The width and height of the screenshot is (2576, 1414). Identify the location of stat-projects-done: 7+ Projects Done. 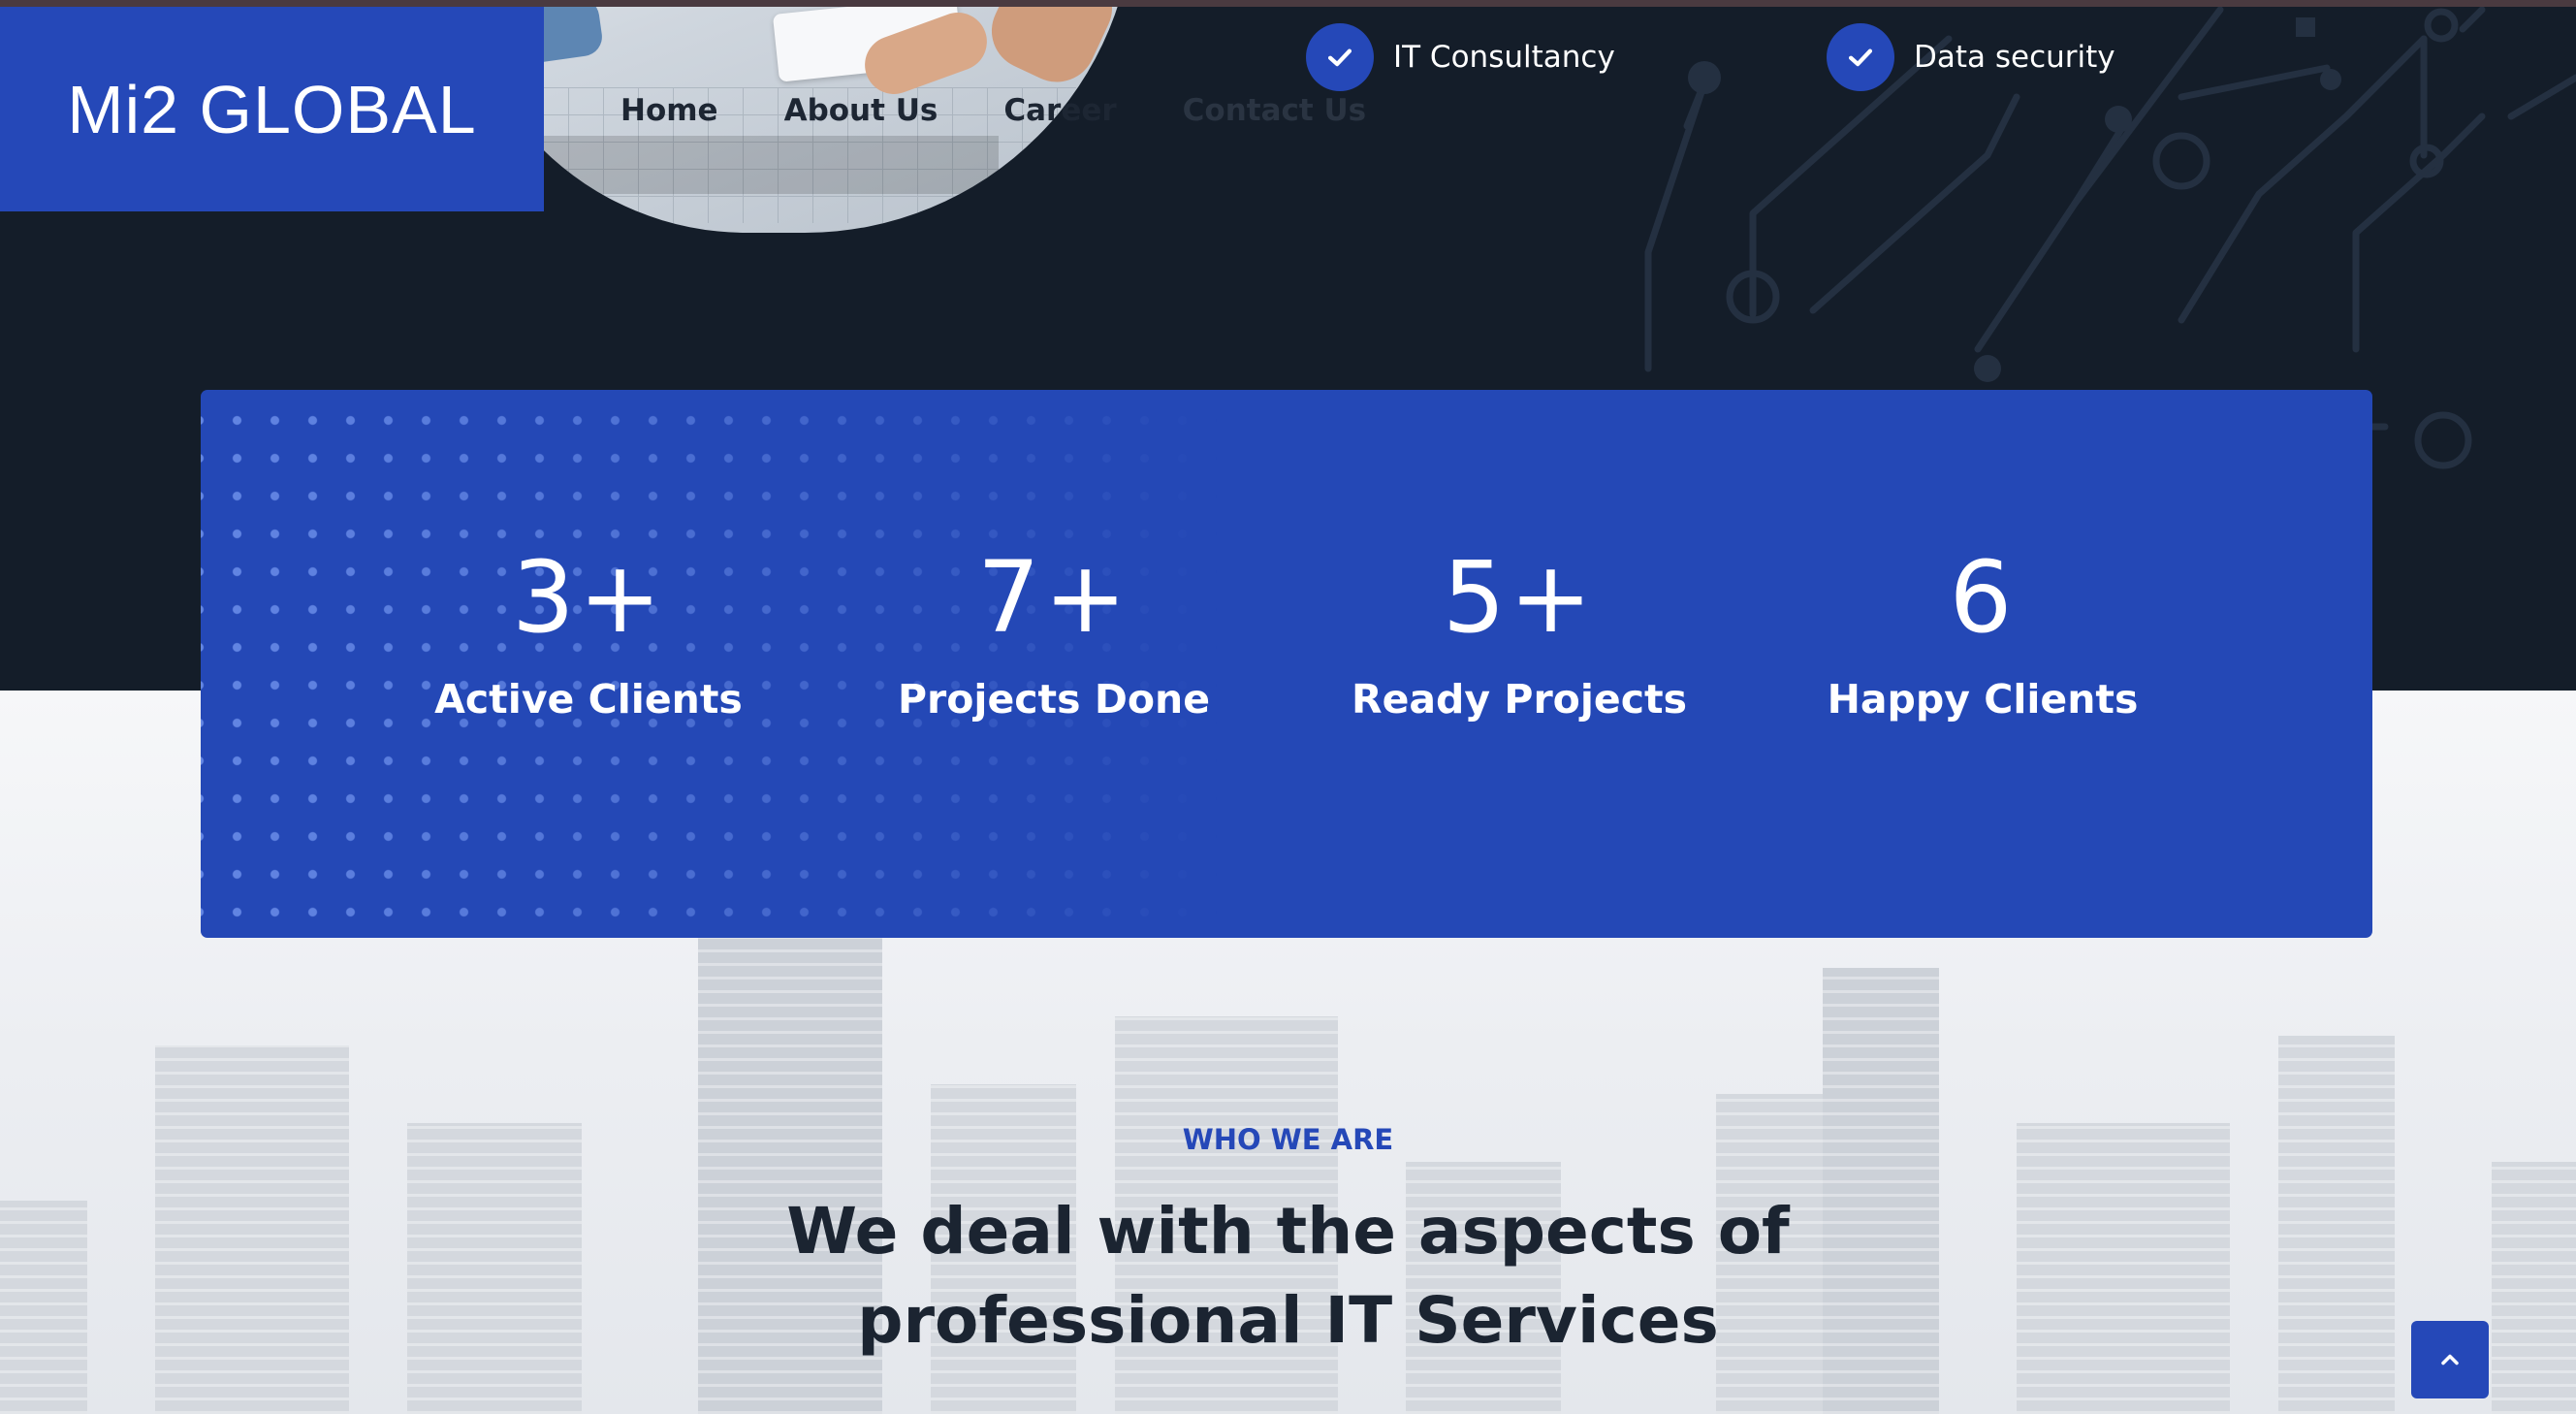
(1054, 634).